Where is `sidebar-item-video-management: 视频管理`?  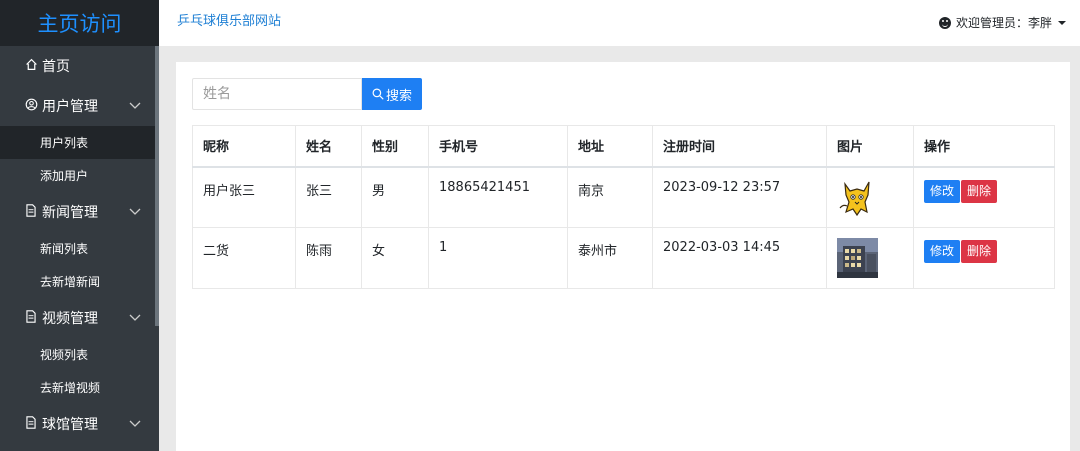
sidebar-item-video-management: 视频管理 is located at coordinates (79, 318).